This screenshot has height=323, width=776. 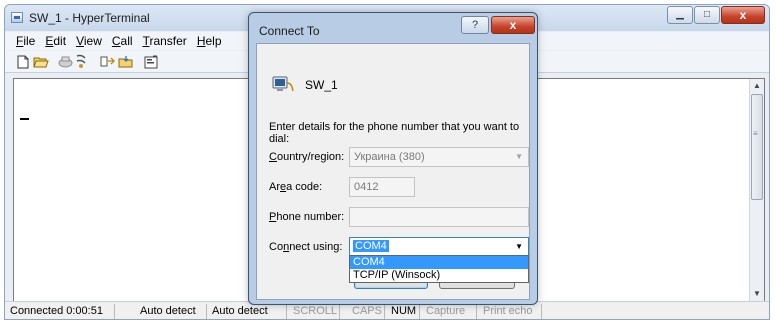 I want to click on new-icon, so click(x=23, y=61).